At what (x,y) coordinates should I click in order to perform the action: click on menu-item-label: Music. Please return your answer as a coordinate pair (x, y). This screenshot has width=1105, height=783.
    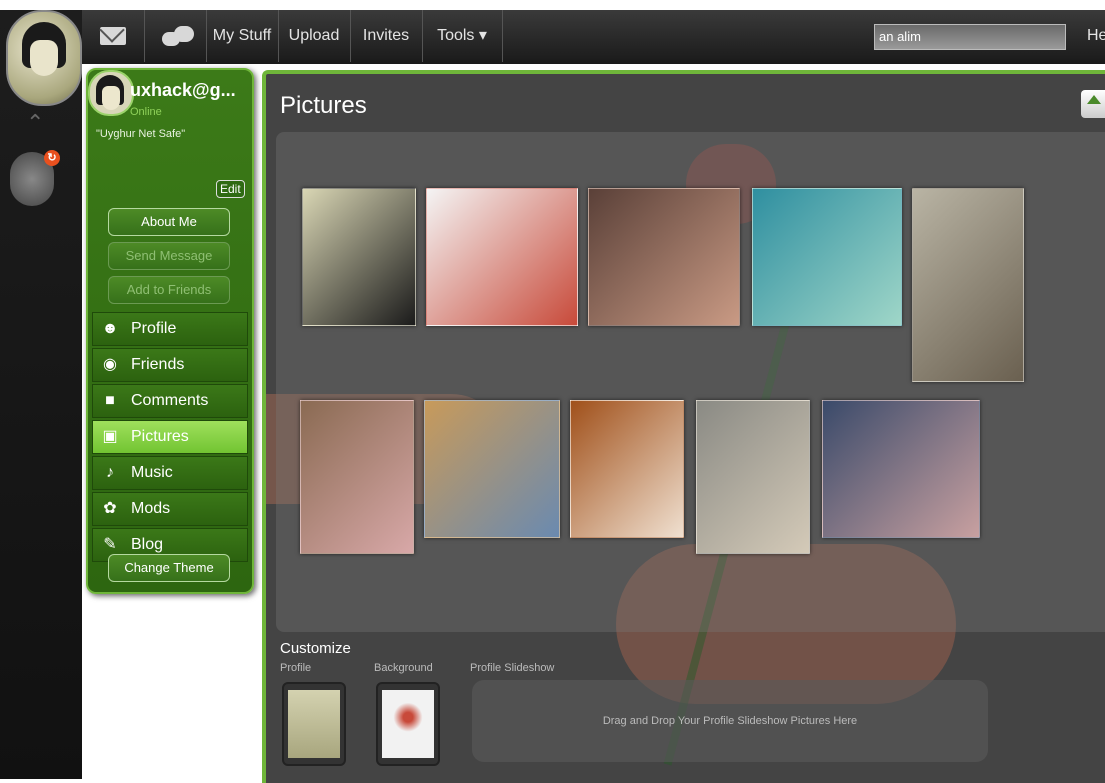
    Looking at the image, I should click on (152, 472).